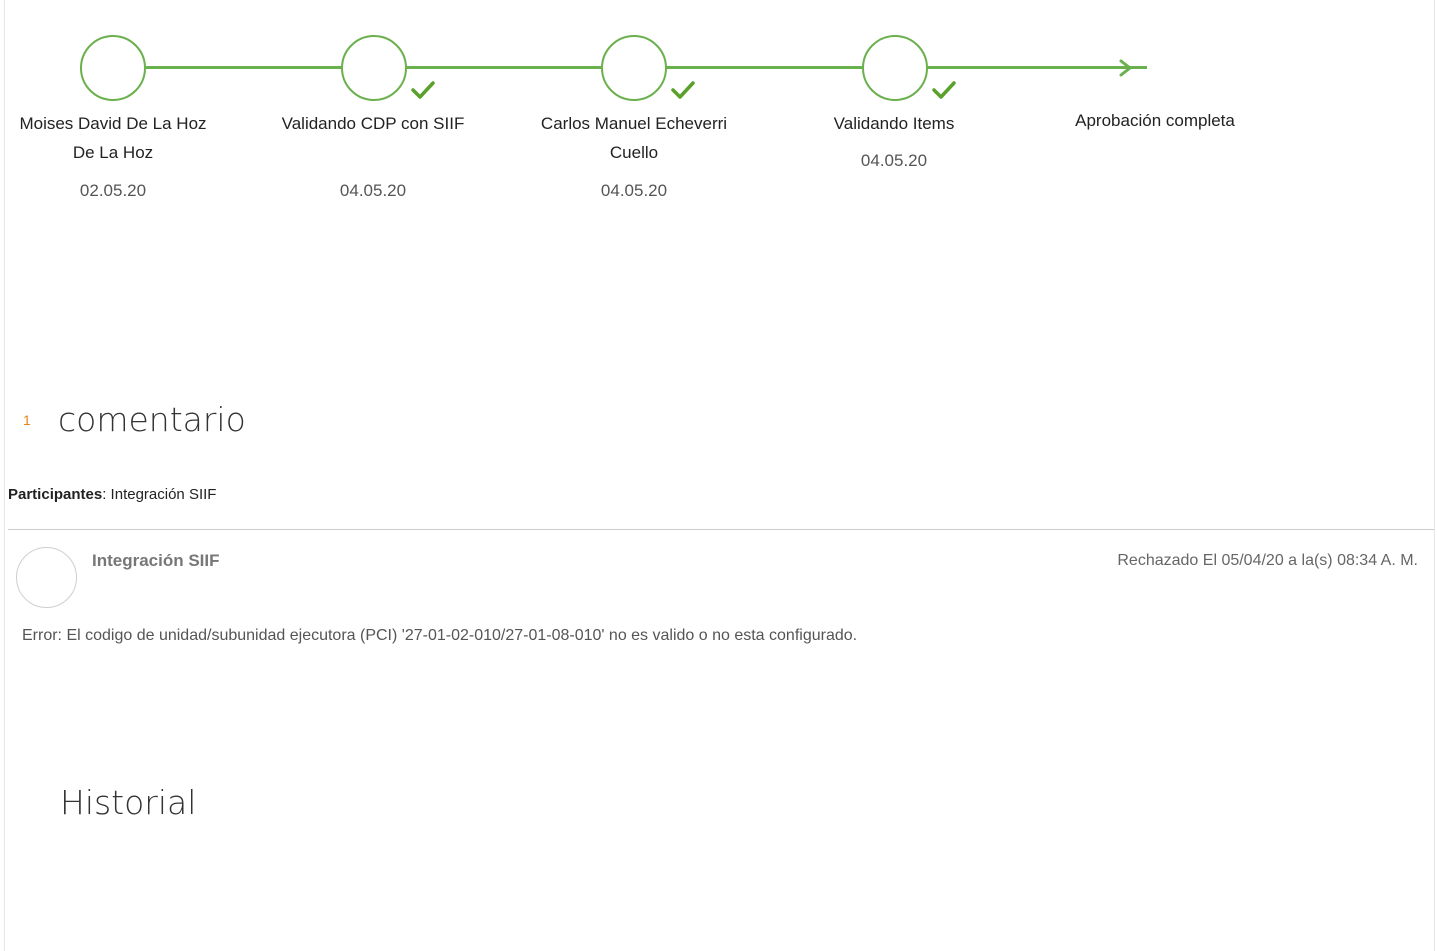 The image size is (1437, 951). What do you see at coordinates (55, 494) in the screenshot?
I see `participants-label: Participantes` at bounding box center [55, 494].